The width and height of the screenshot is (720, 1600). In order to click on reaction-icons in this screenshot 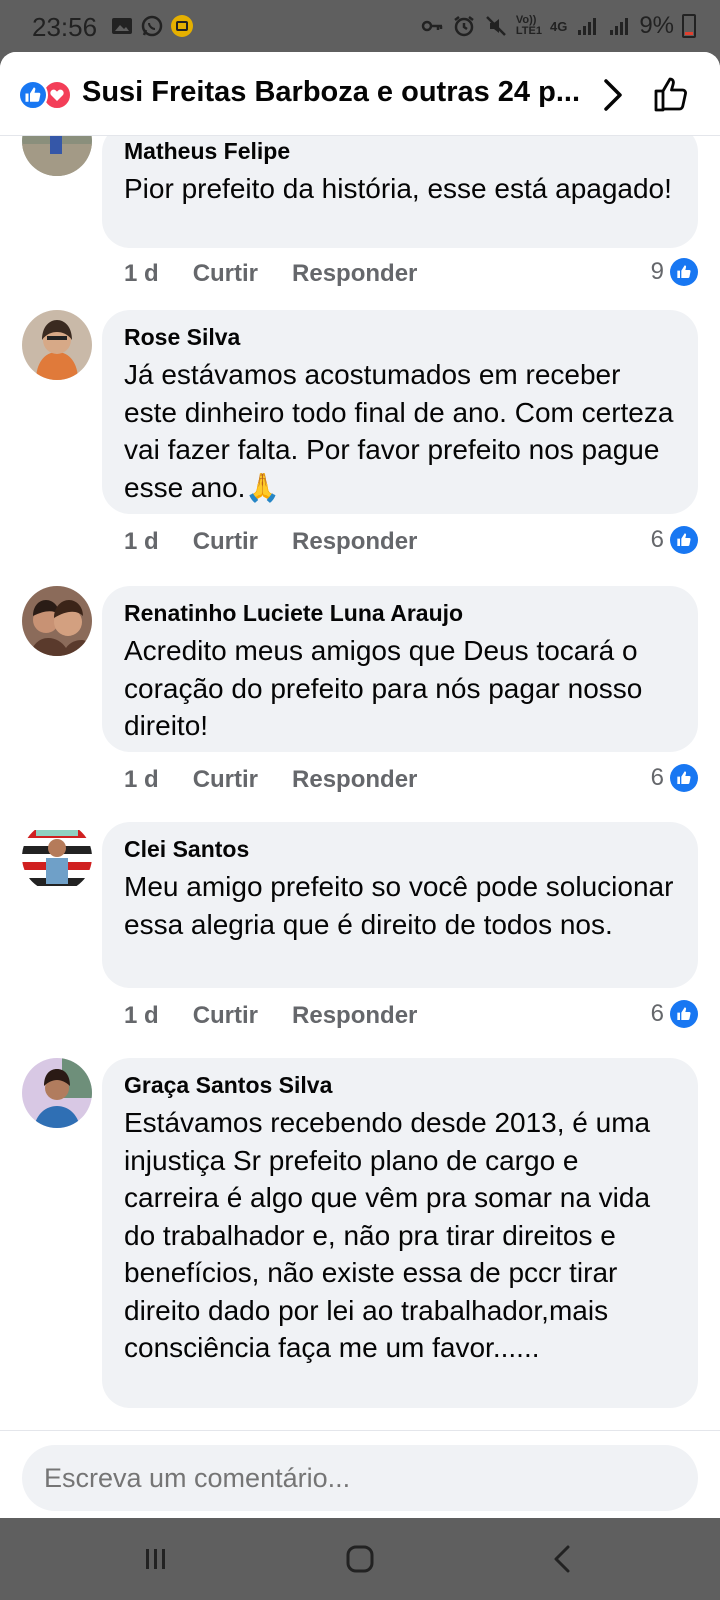, I will do `click(45, 95)`.